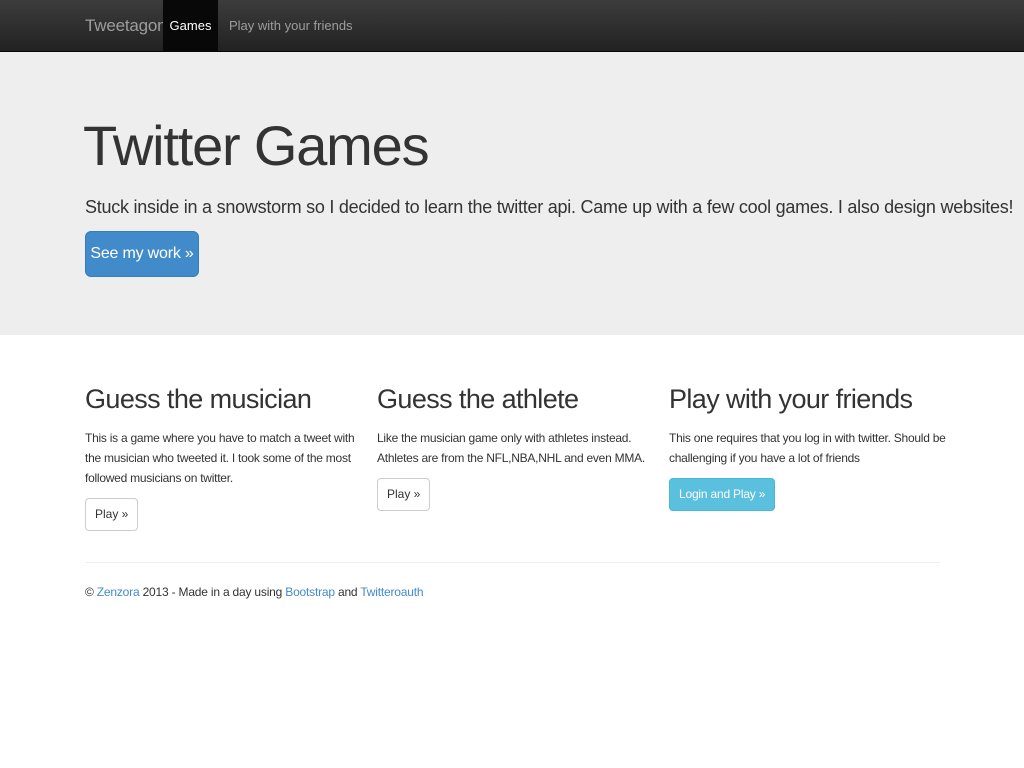 Image resolution: width=1024 pixels, height=768 pixels. I want to click on footer-and: and, so click(347, 592).